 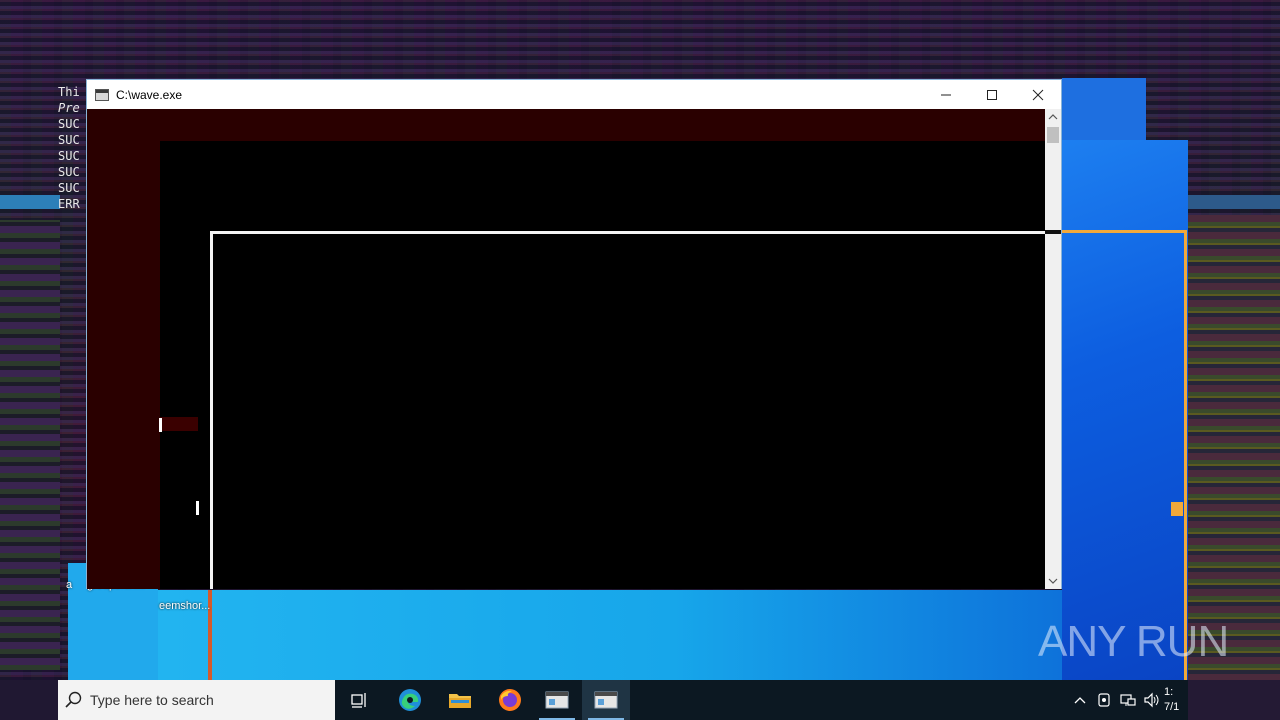 I want to click on tray-app-button, so click(x=1104, y=700).